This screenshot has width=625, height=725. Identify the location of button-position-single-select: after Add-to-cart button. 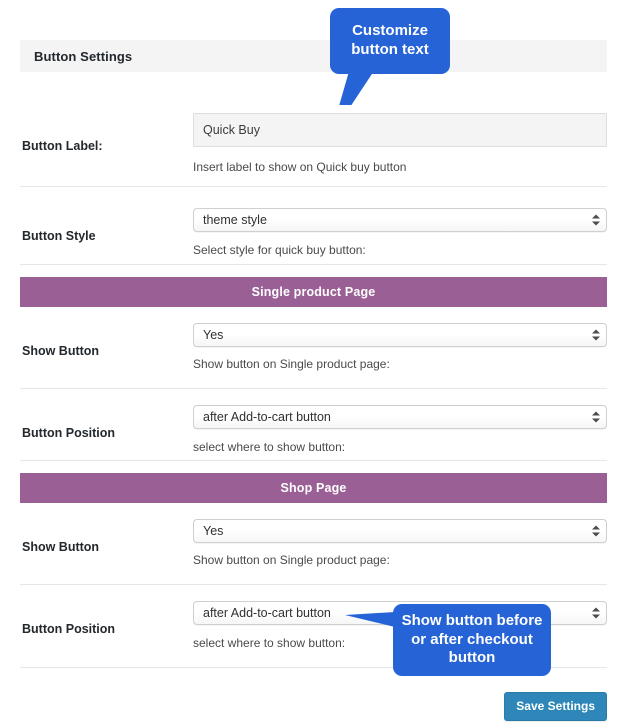
(400, 417).